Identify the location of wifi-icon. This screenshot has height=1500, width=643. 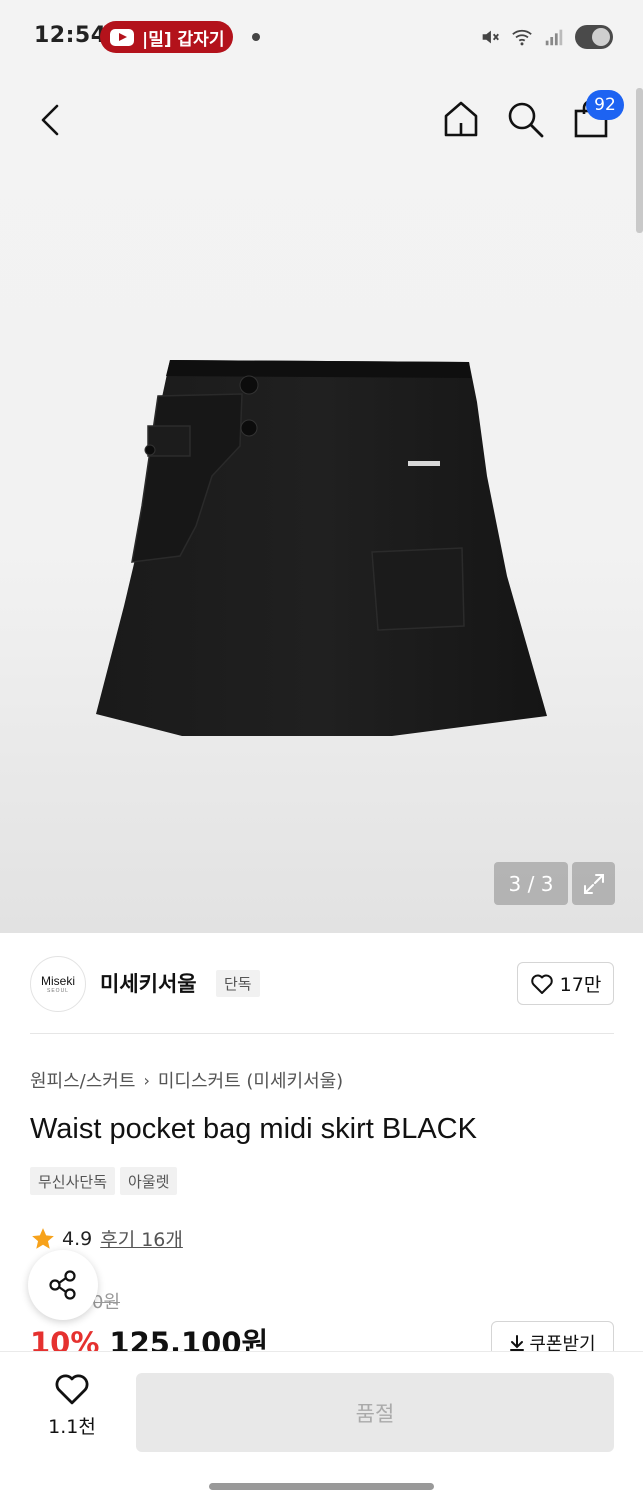
(522, 37).